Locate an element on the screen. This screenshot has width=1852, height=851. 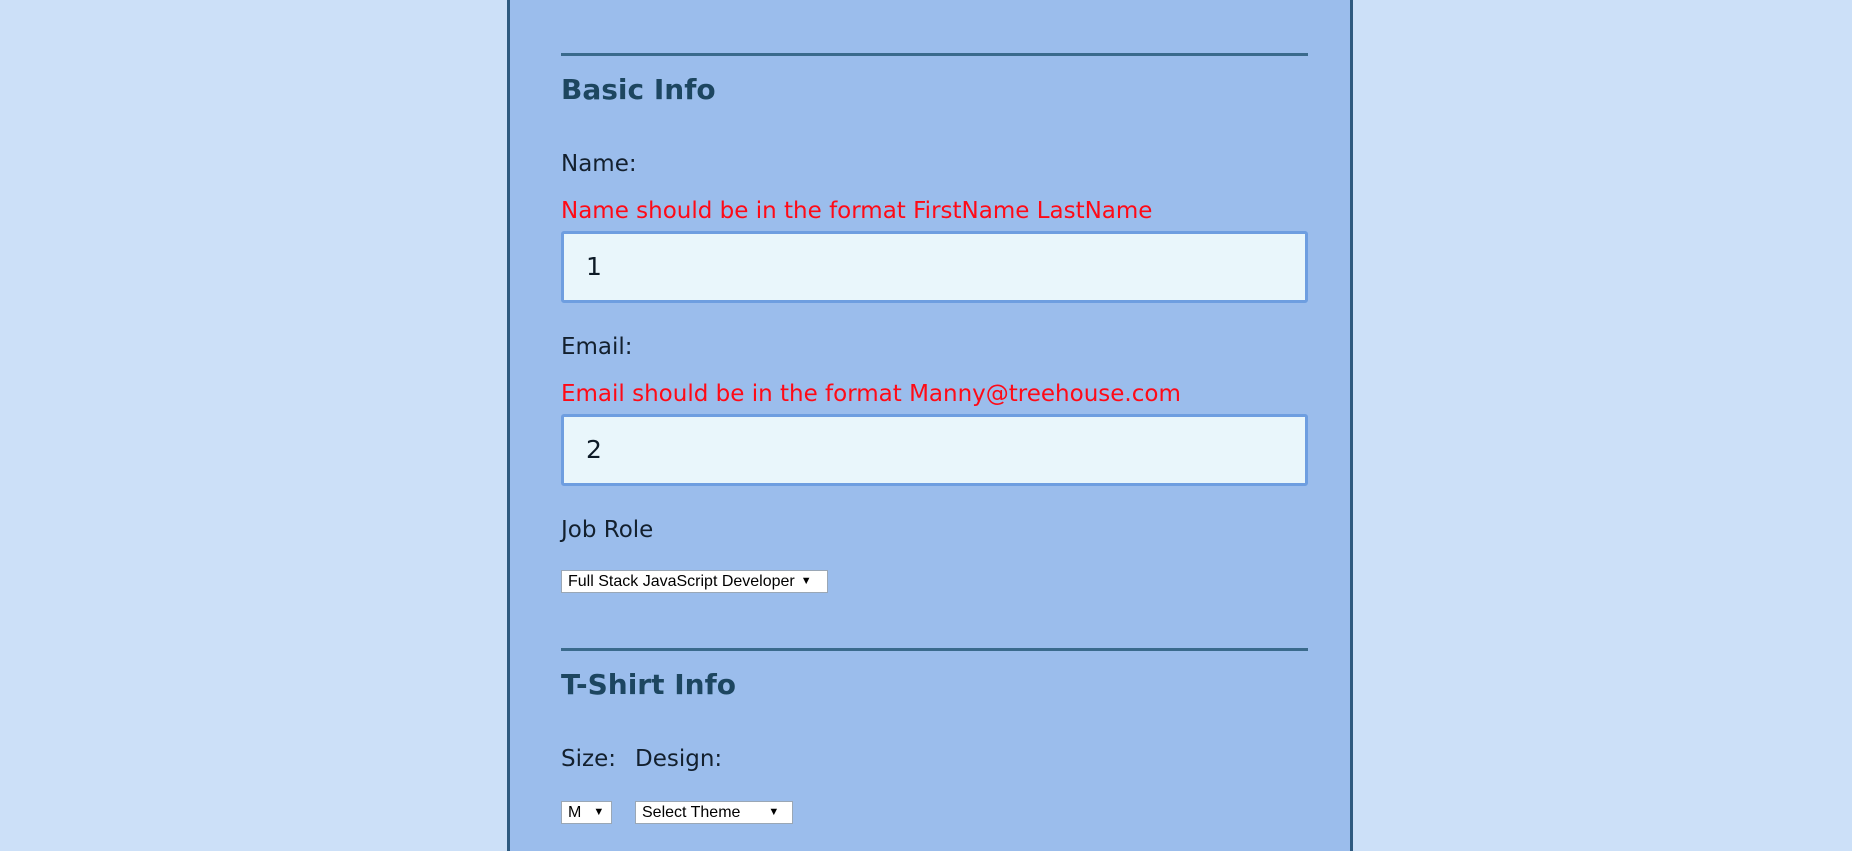
design-select: Select Theme ▼ is located at coordinates (714, 812).